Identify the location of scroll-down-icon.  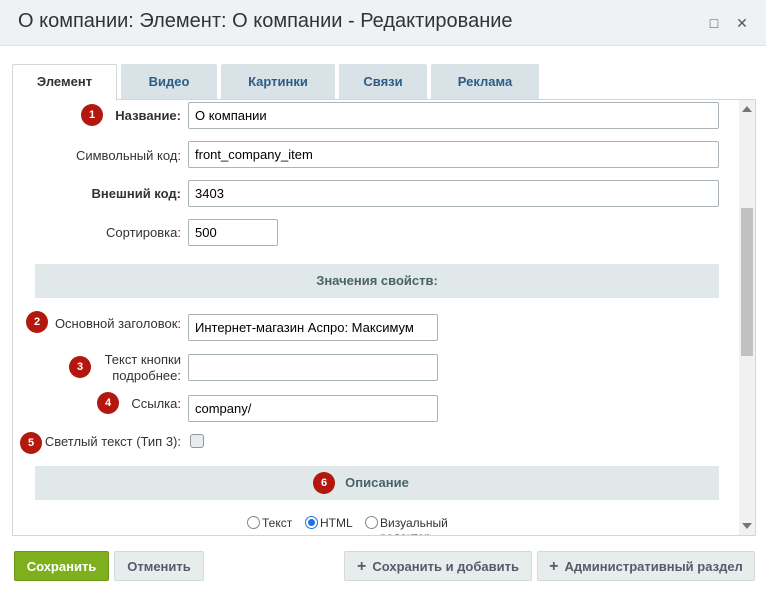
(747, 526).